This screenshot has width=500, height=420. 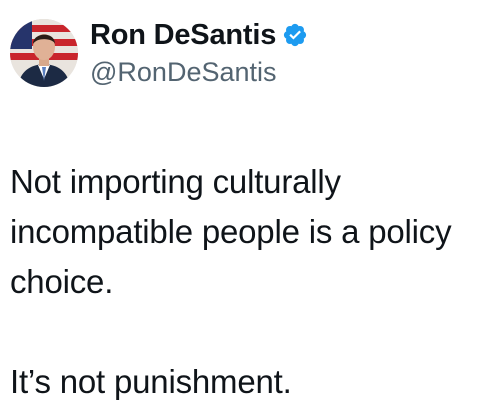 I want to click on avatar, so click(x=44, y=53).